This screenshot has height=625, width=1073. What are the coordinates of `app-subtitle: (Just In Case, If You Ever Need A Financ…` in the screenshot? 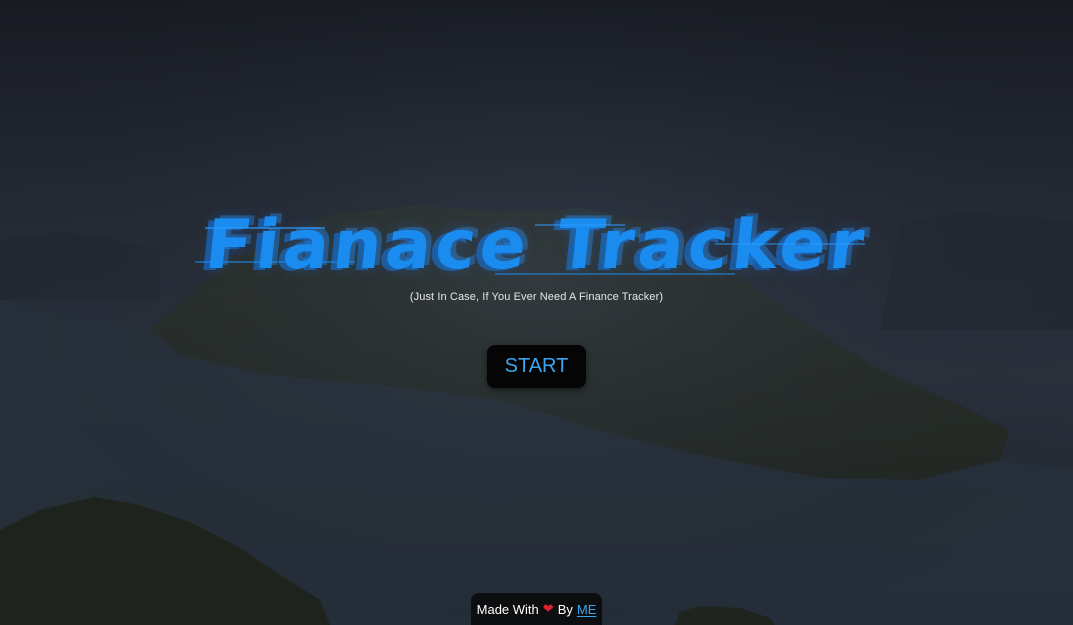 It's located at (536, 297).